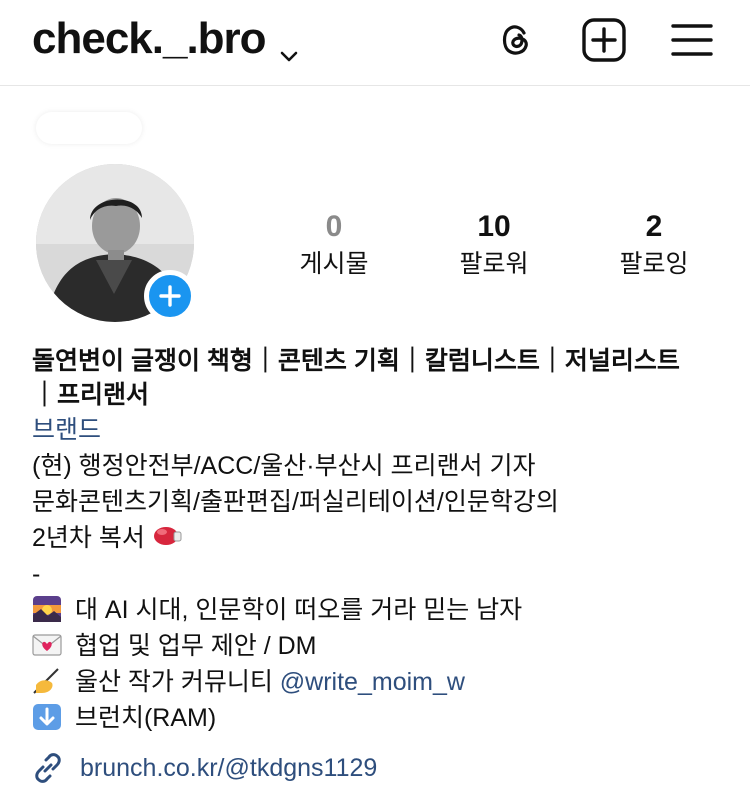 The width and height of the screenshot is (750, 804). What do you see at coordinates (298, 610) in the screenshot?
I see `bio-line-text: 대 AI 시대, 인문학이 떠오를 거라 믿는 남자` at bounding box center [298, 610].